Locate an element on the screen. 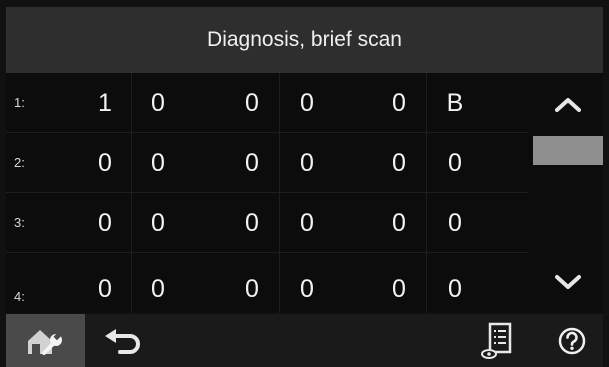  chevron-down-icon is located at coordinates (568, 282).